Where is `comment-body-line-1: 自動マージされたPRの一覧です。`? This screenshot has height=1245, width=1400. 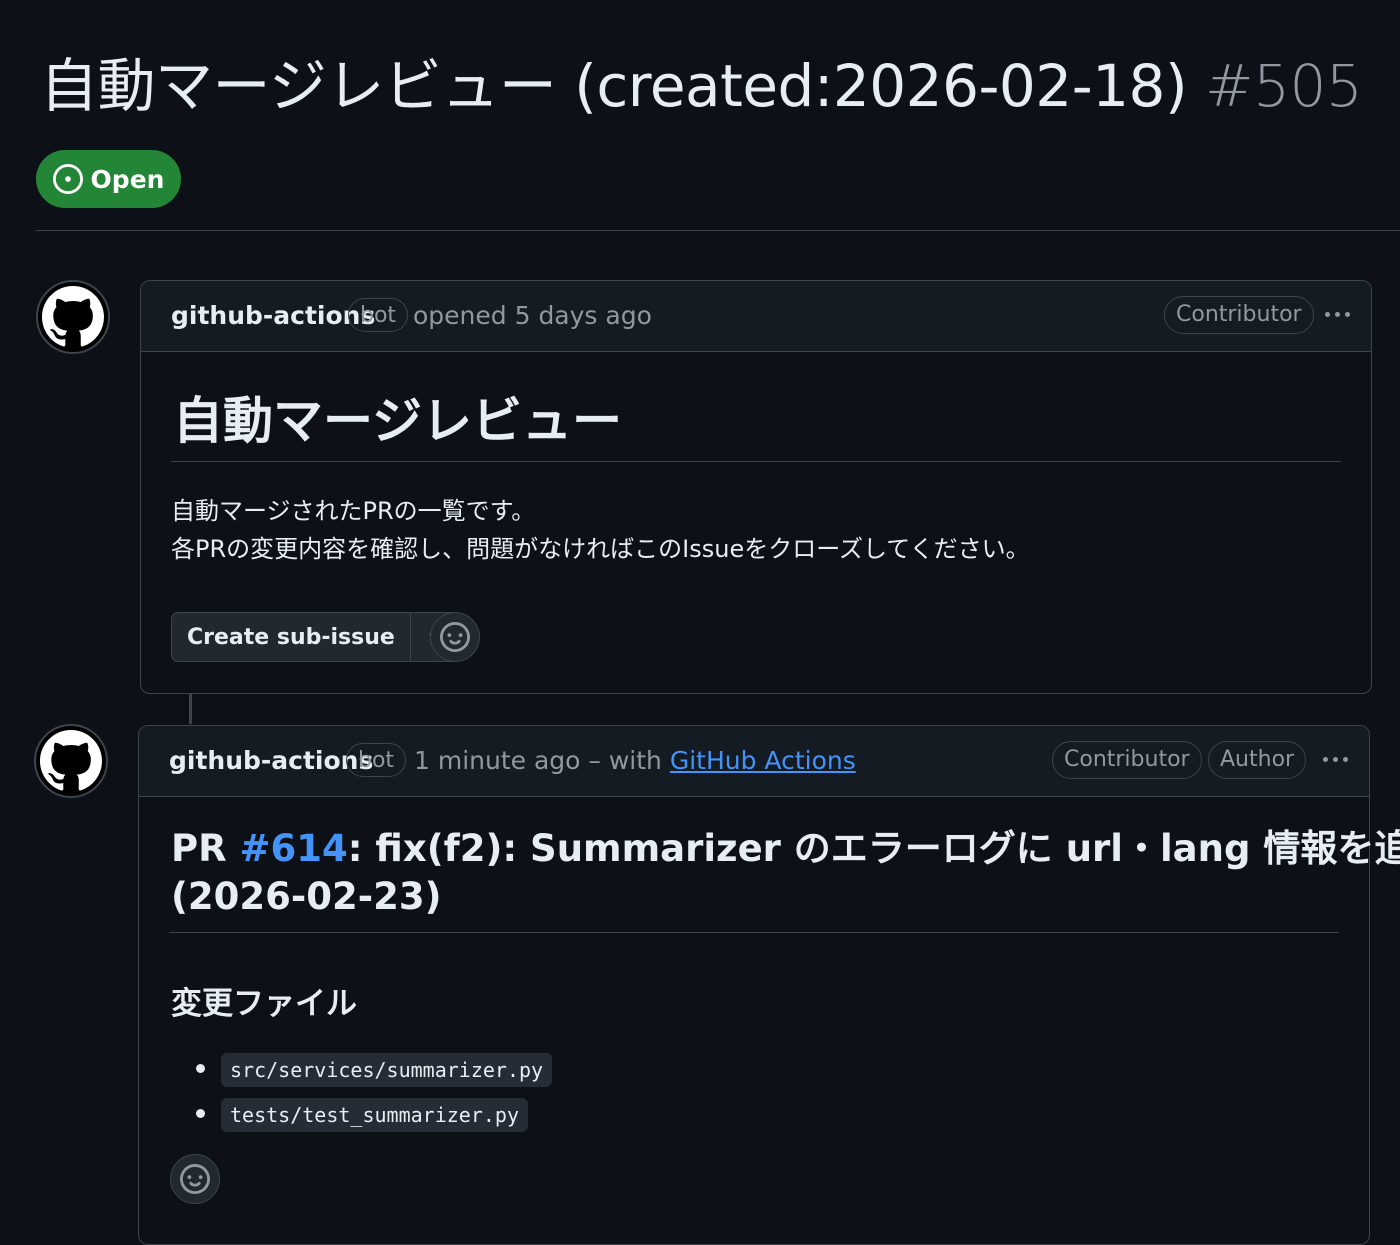
comment-body-line-1: 自動マージされたPRの一覧です。 is located at coordinates (353, 511).